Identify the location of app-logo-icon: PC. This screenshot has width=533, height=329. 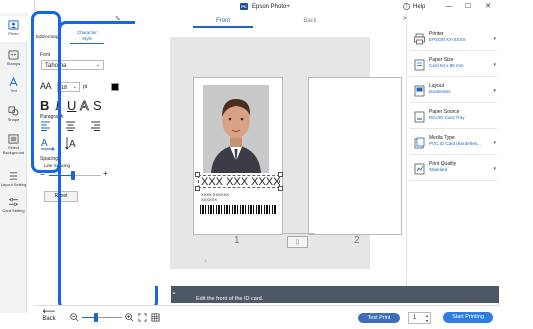
(244, 6).